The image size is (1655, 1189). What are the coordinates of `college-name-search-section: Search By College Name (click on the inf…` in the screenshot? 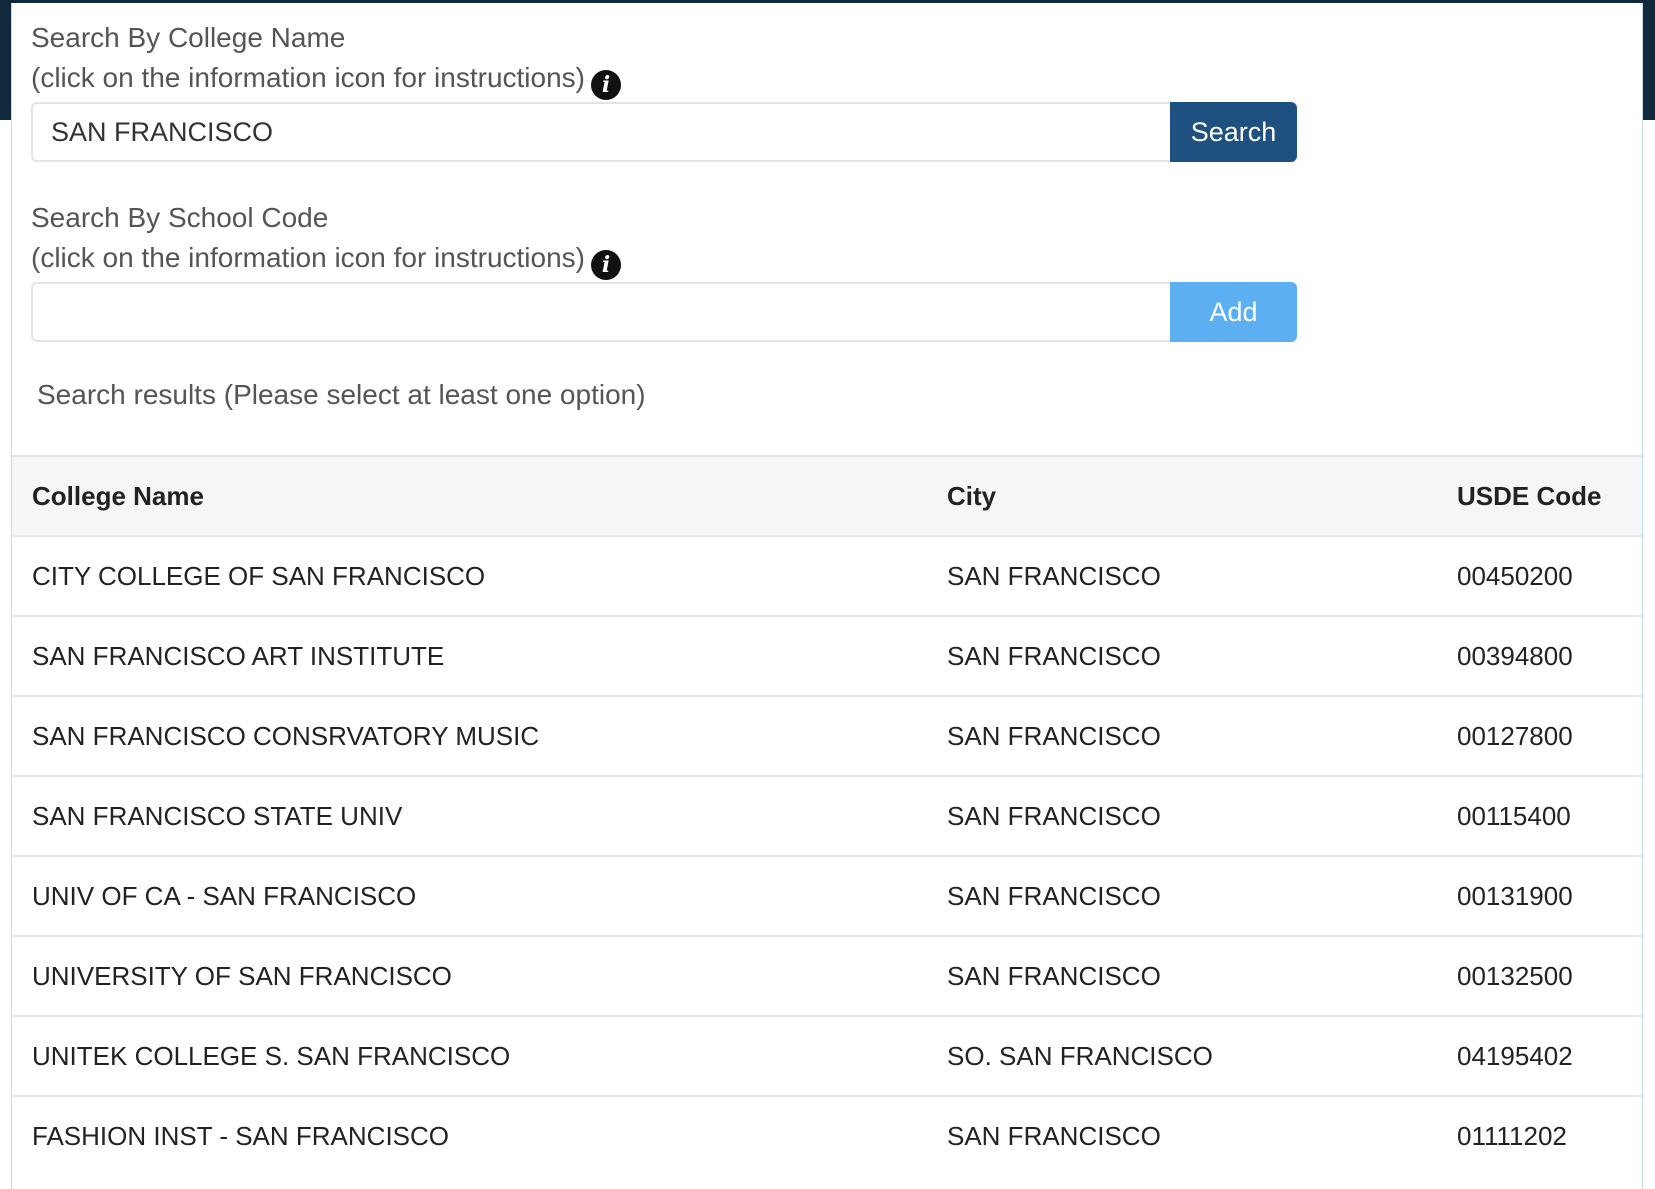 It's located at (666, 90).